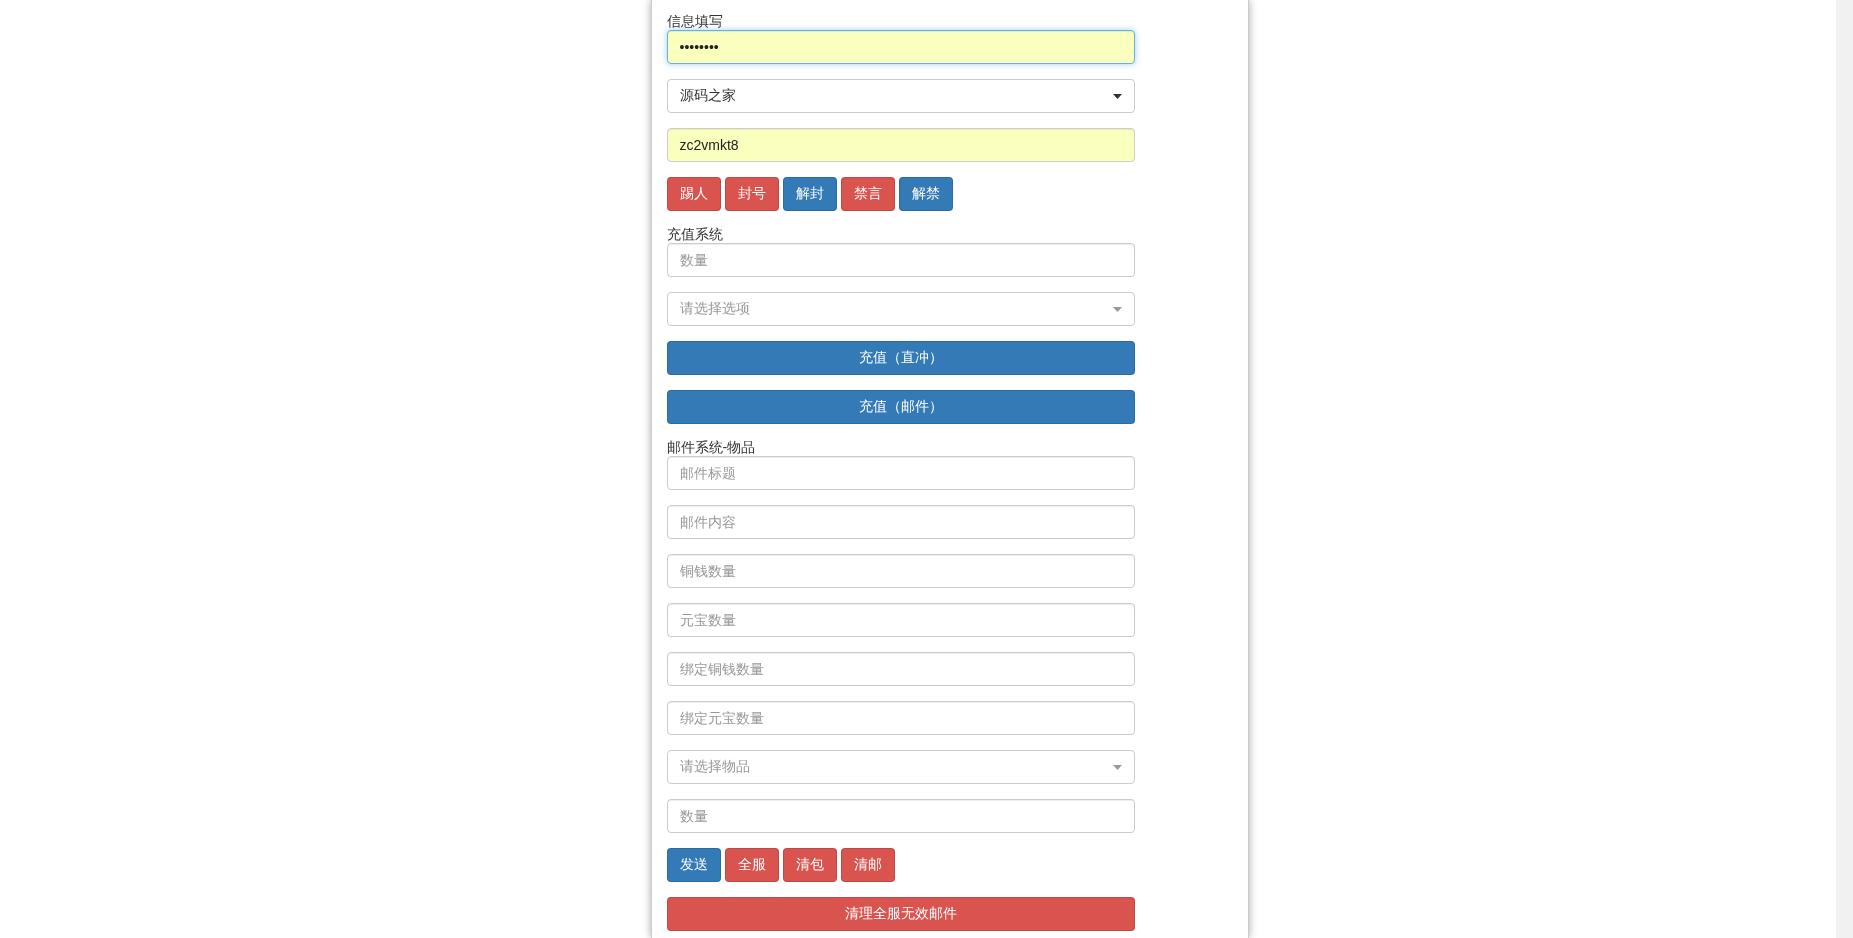 This screenshot has width=1853, height=938. What do you see at coordinates (900, 767) in the screenshot?
I see `select-field: 请选择物品` at bounding box center [900, 767].